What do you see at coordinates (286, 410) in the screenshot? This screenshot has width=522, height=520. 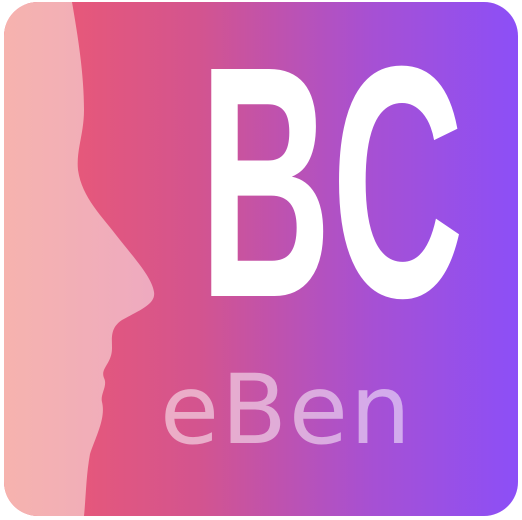 I see `logo-secondary-text: eBen` at bounding box center [286, 410].